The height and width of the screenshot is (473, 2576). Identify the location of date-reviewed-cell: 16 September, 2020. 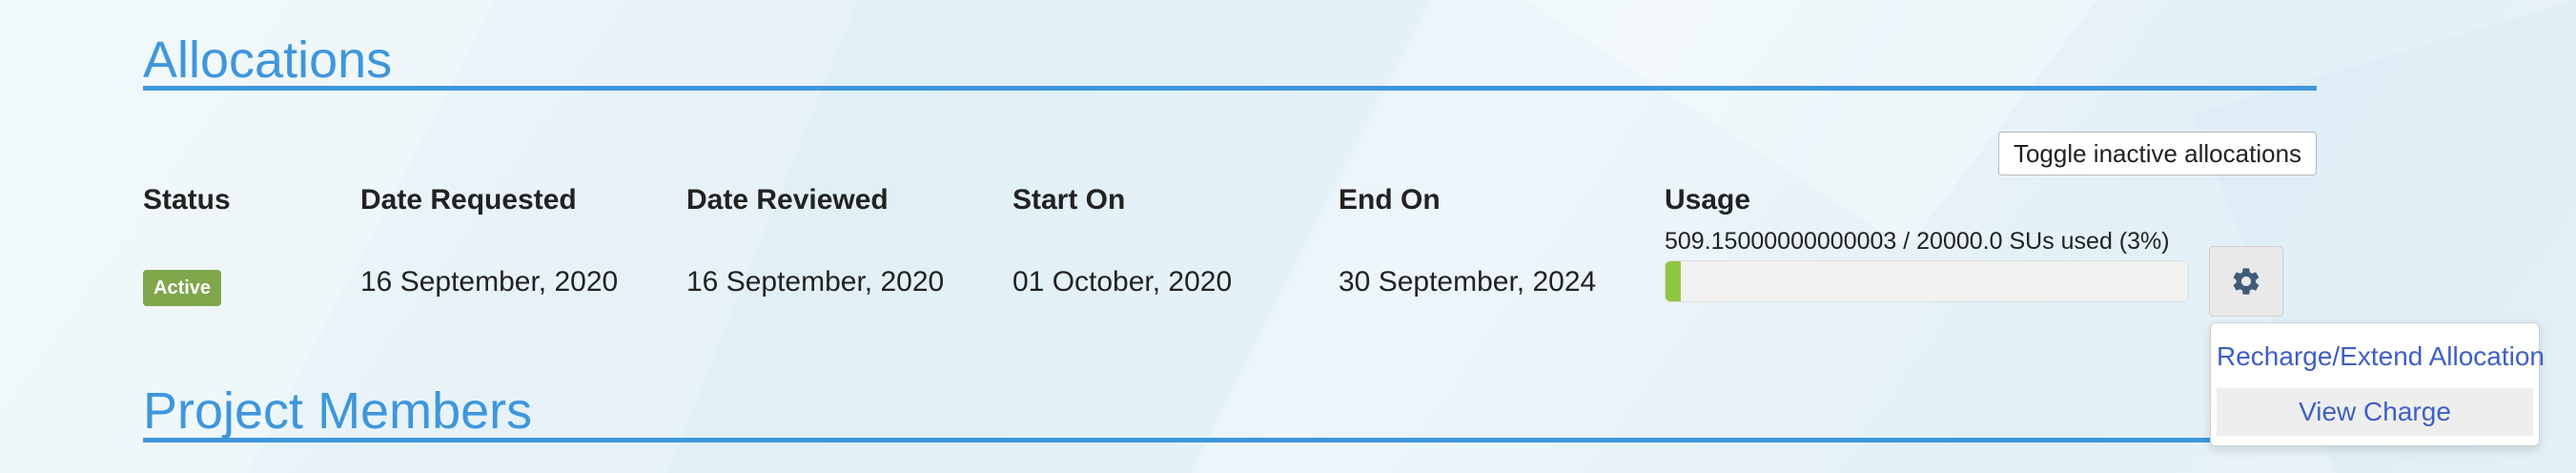
(816, 282).